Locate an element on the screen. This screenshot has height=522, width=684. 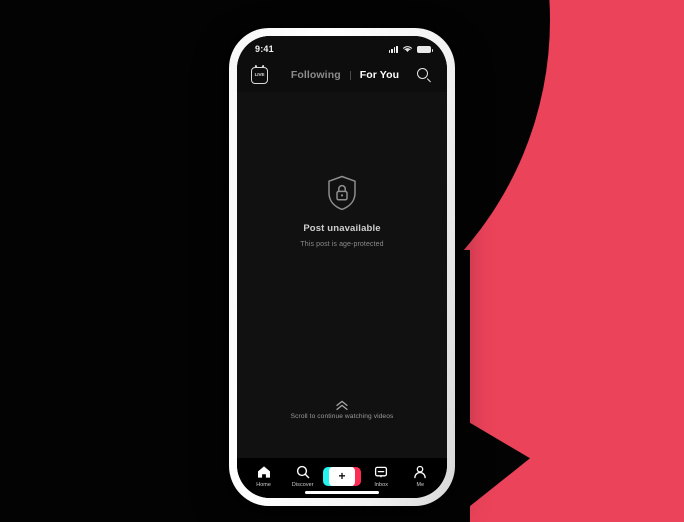
tab-home-label: Home is located at coordinates (263, 484).